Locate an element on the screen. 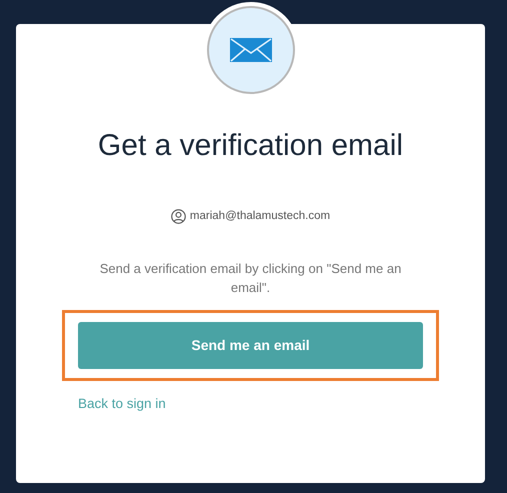 Image resolution: width=507 pixels, height=493 pixels. envelope-icon is located at coordinates (251, 50).